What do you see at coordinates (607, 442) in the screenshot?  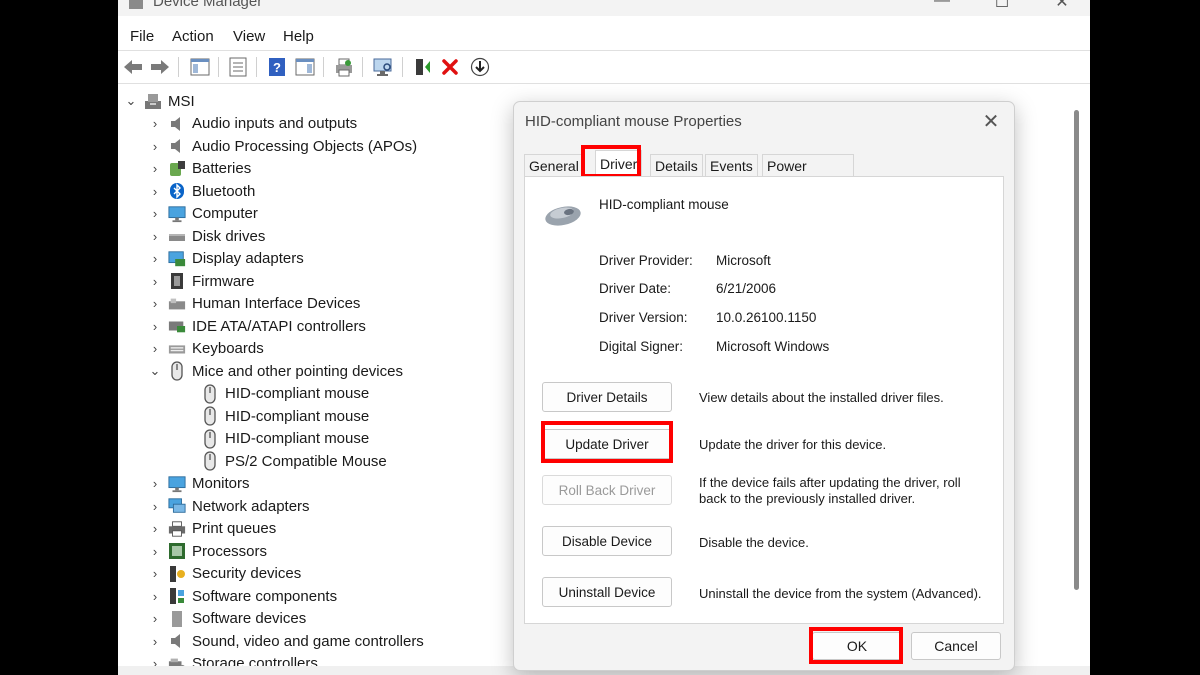 I see `highlight-update-driver` at bounding box center [607, 442].